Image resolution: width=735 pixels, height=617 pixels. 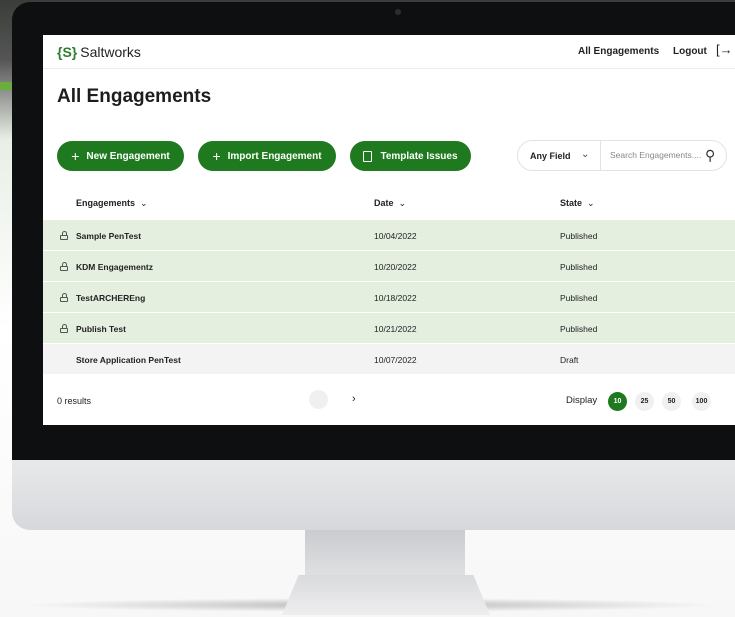 I want to click on page-size-option-10: 10, so click(x=617, y=401).